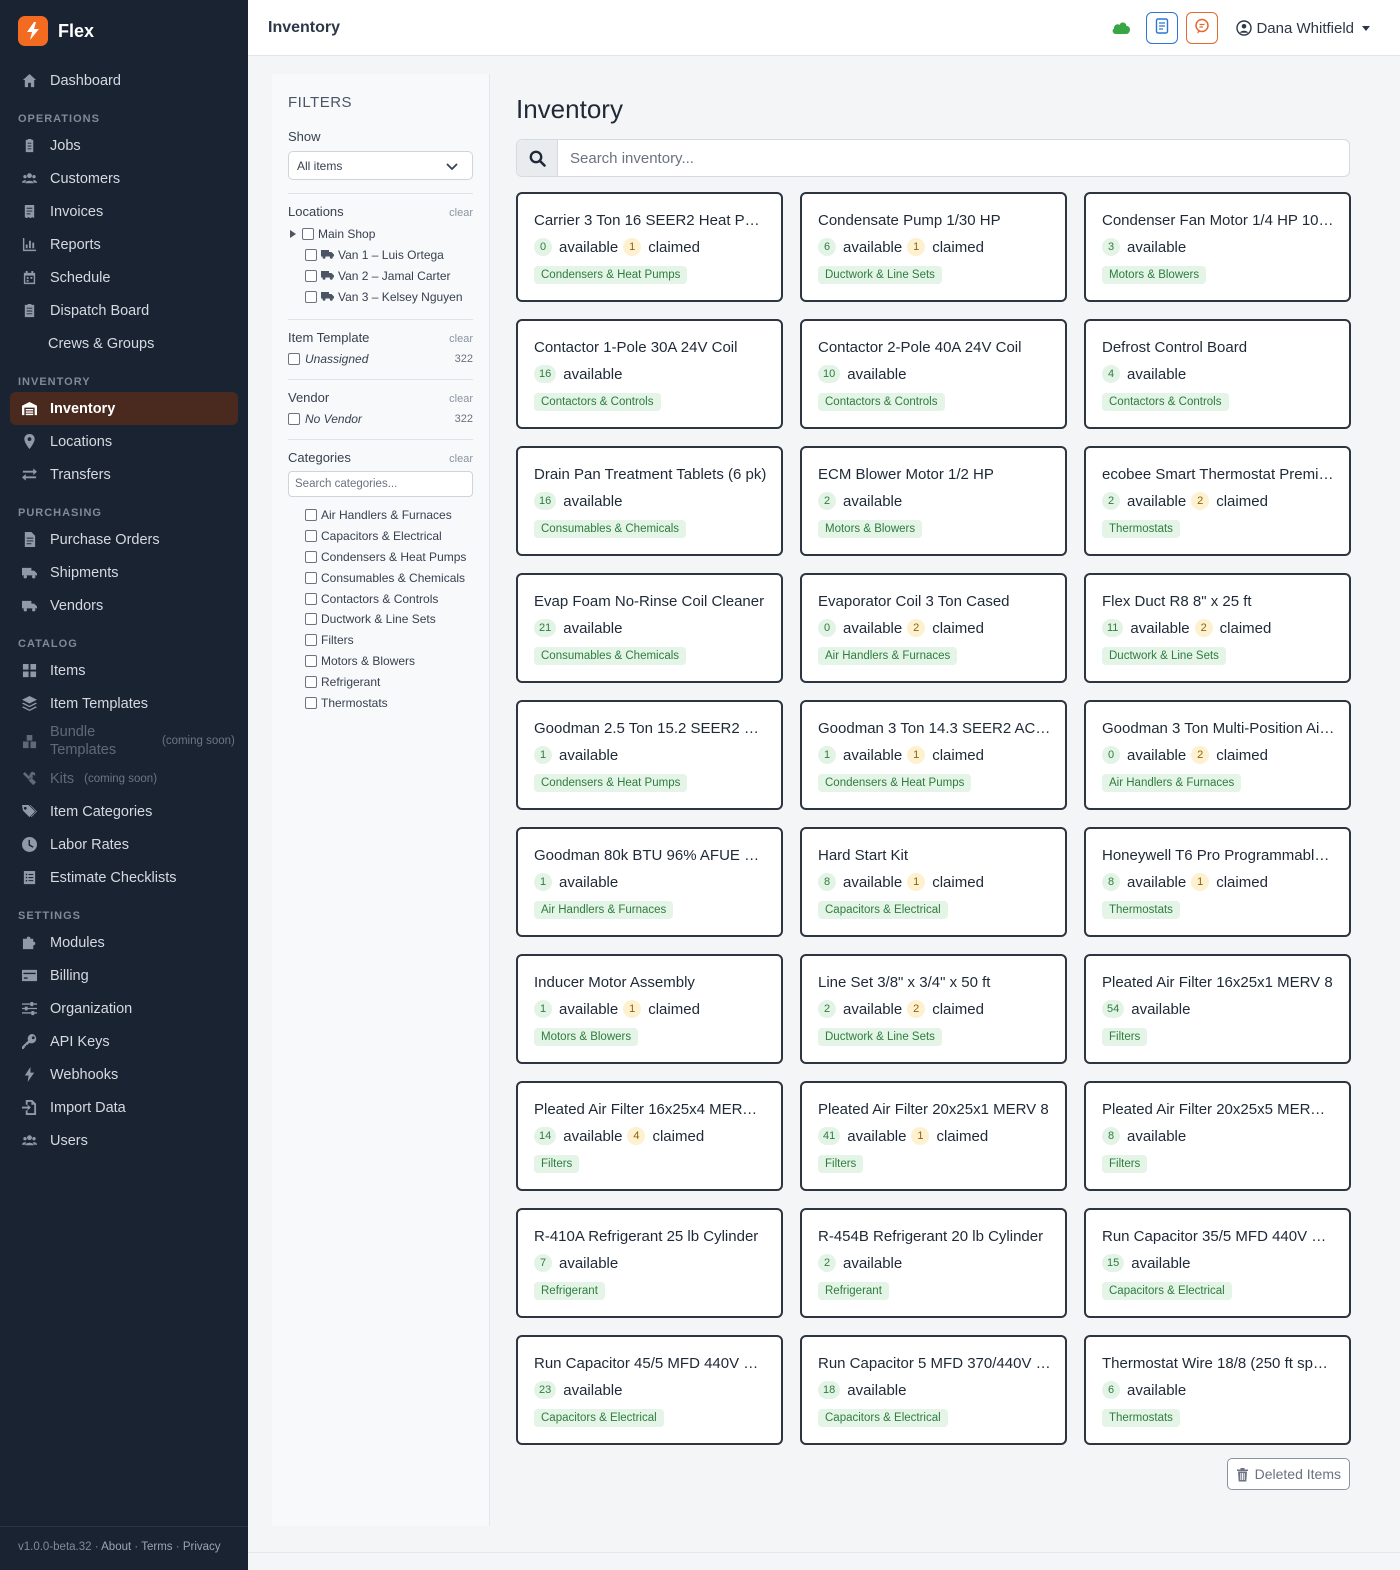  Describe the element at coordinates (119, 572) in the screenshot. I see `sidebar-item-shipments: Shipments` at that location.